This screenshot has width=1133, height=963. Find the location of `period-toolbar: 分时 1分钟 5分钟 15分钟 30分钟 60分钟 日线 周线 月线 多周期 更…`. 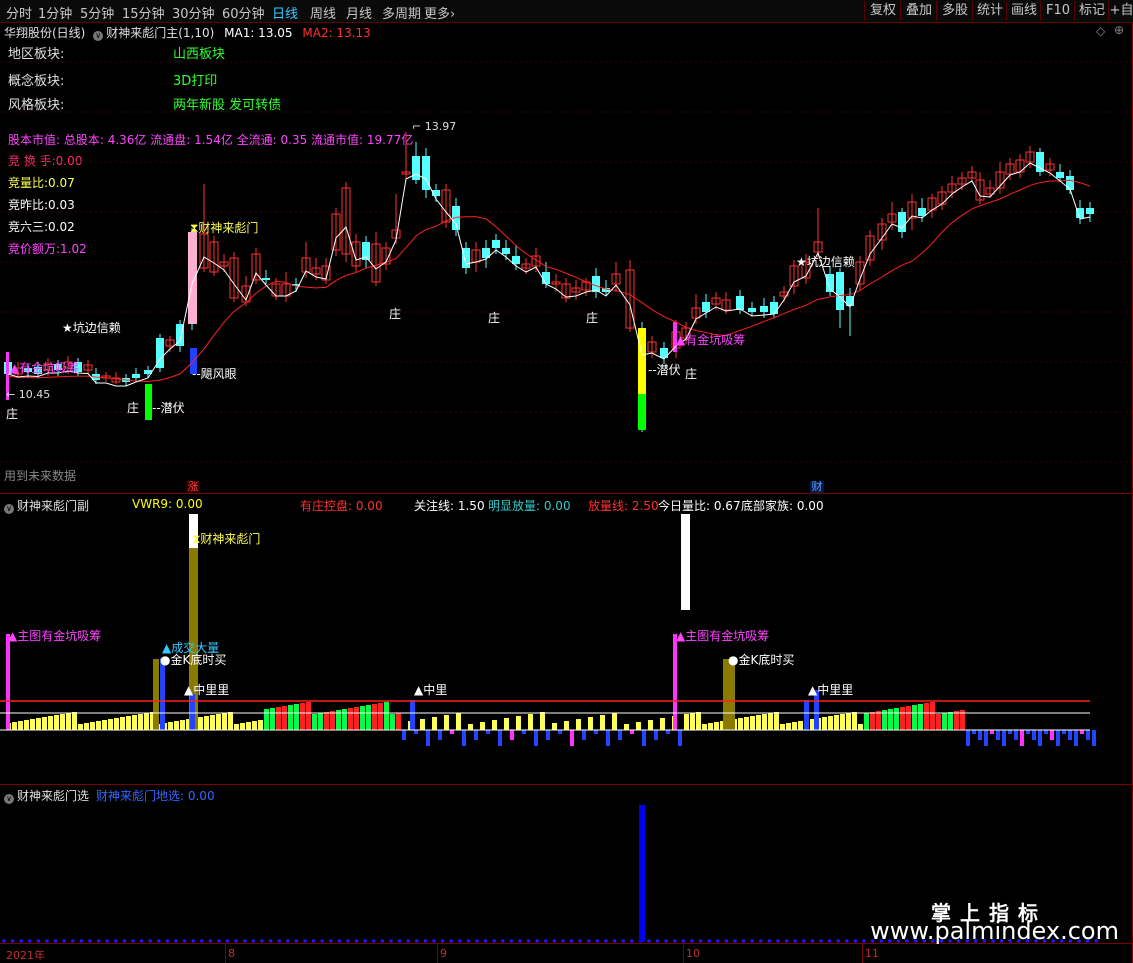

period-toolbar: 分时 1分钟 5分钟 15分钟 30分钟 60分钟 日线 周线 月线 多周期 更… is located at coordinates (566, 11).